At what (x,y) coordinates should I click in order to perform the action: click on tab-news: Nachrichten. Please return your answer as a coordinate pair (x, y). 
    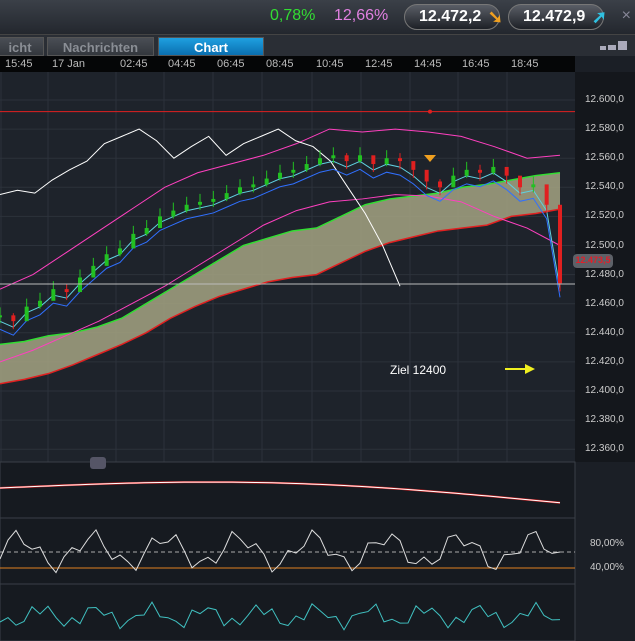
    Looking at the image, I should click on (100, 46).